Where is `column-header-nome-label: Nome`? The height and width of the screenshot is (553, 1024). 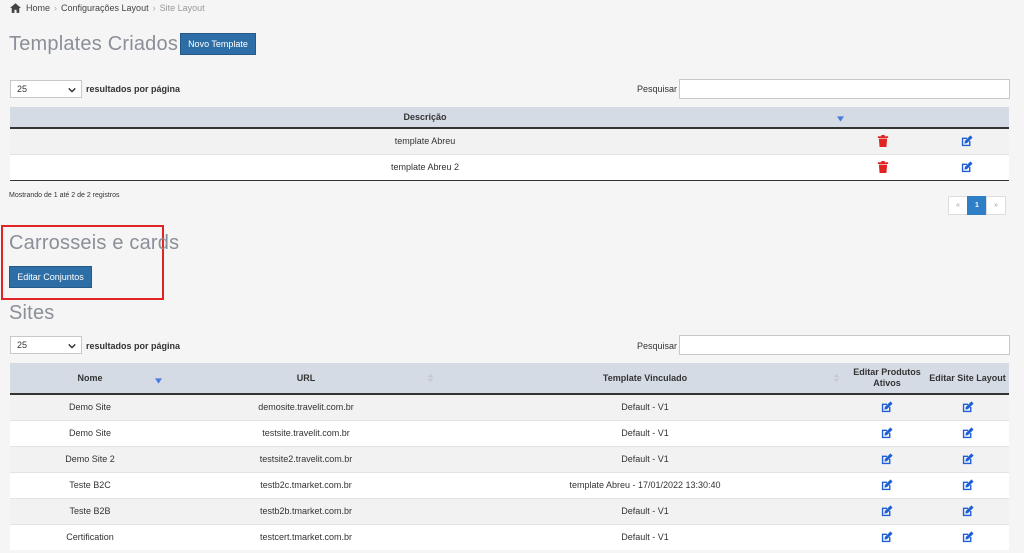 column-header-nome-label: Nome is located at coordinates (90, 378).